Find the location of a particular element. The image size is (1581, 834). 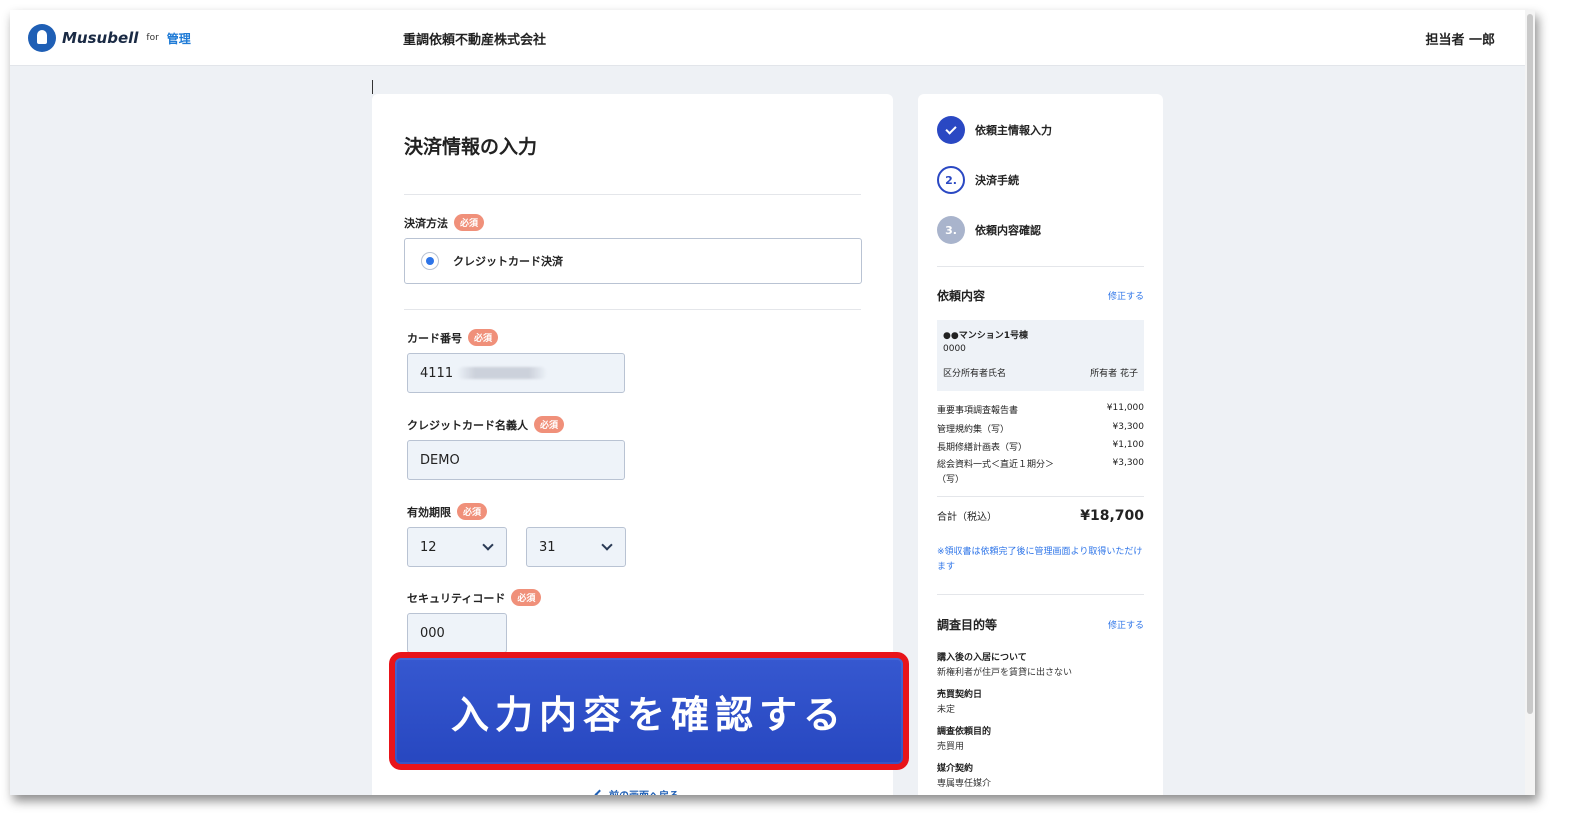

top-header: Musubell for 管理 重調依頼不動産株式会社 担当者 一郎 is located at coordinates (767, 38).